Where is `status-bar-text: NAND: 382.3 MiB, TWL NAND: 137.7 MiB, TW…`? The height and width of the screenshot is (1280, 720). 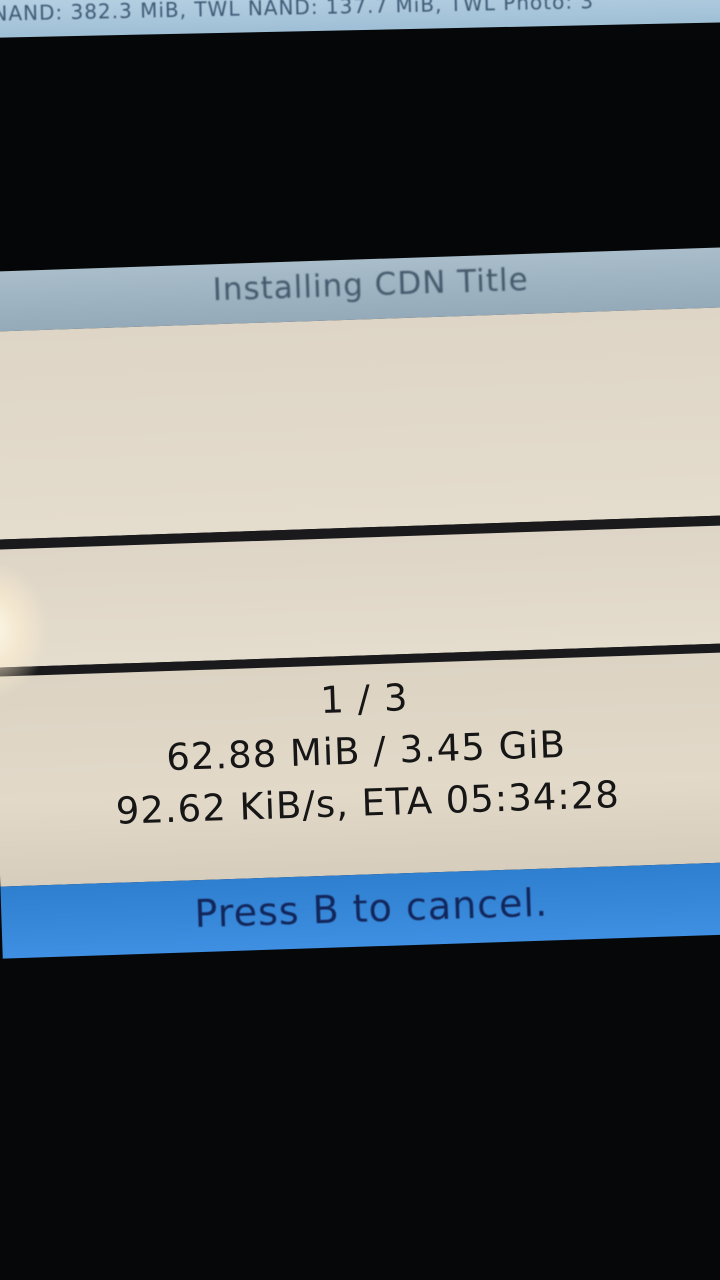
status-bar-text: NAND: 382.3 MiB, TWL NAND: 137.7 MiB, TW… is located at coordinates (297, 13).